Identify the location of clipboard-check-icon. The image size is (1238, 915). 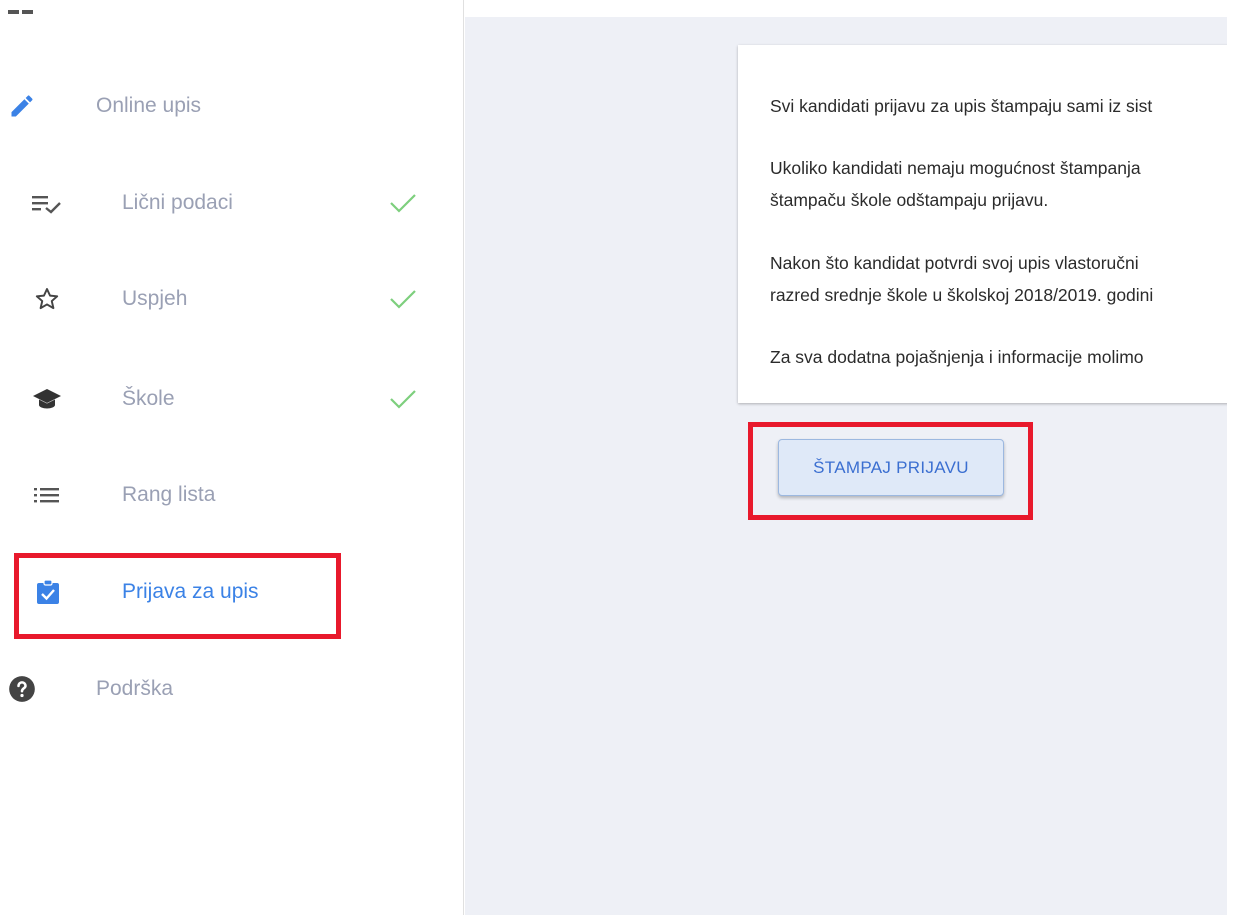
(48, 591).